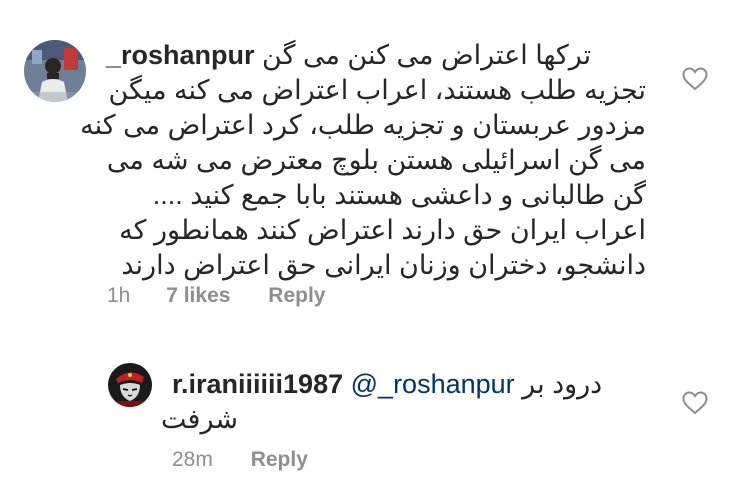 Image resolution: width=750 pixels, height=494 pixels. Describe the element at coordinates (433, 384) in the screenshot. I see `mention-link: @_roshanpur` at that location.